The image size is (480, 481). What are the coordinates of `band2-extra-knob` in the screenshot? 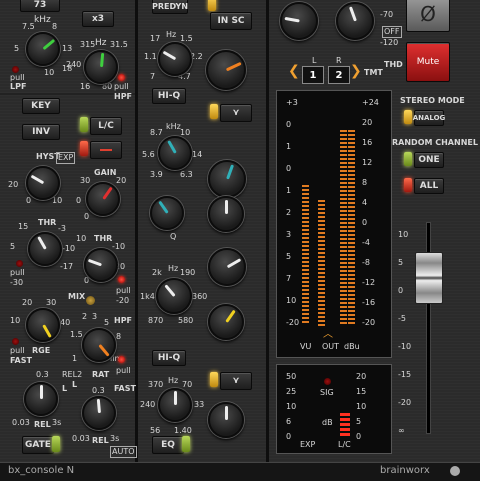 It's located at (226, 214).